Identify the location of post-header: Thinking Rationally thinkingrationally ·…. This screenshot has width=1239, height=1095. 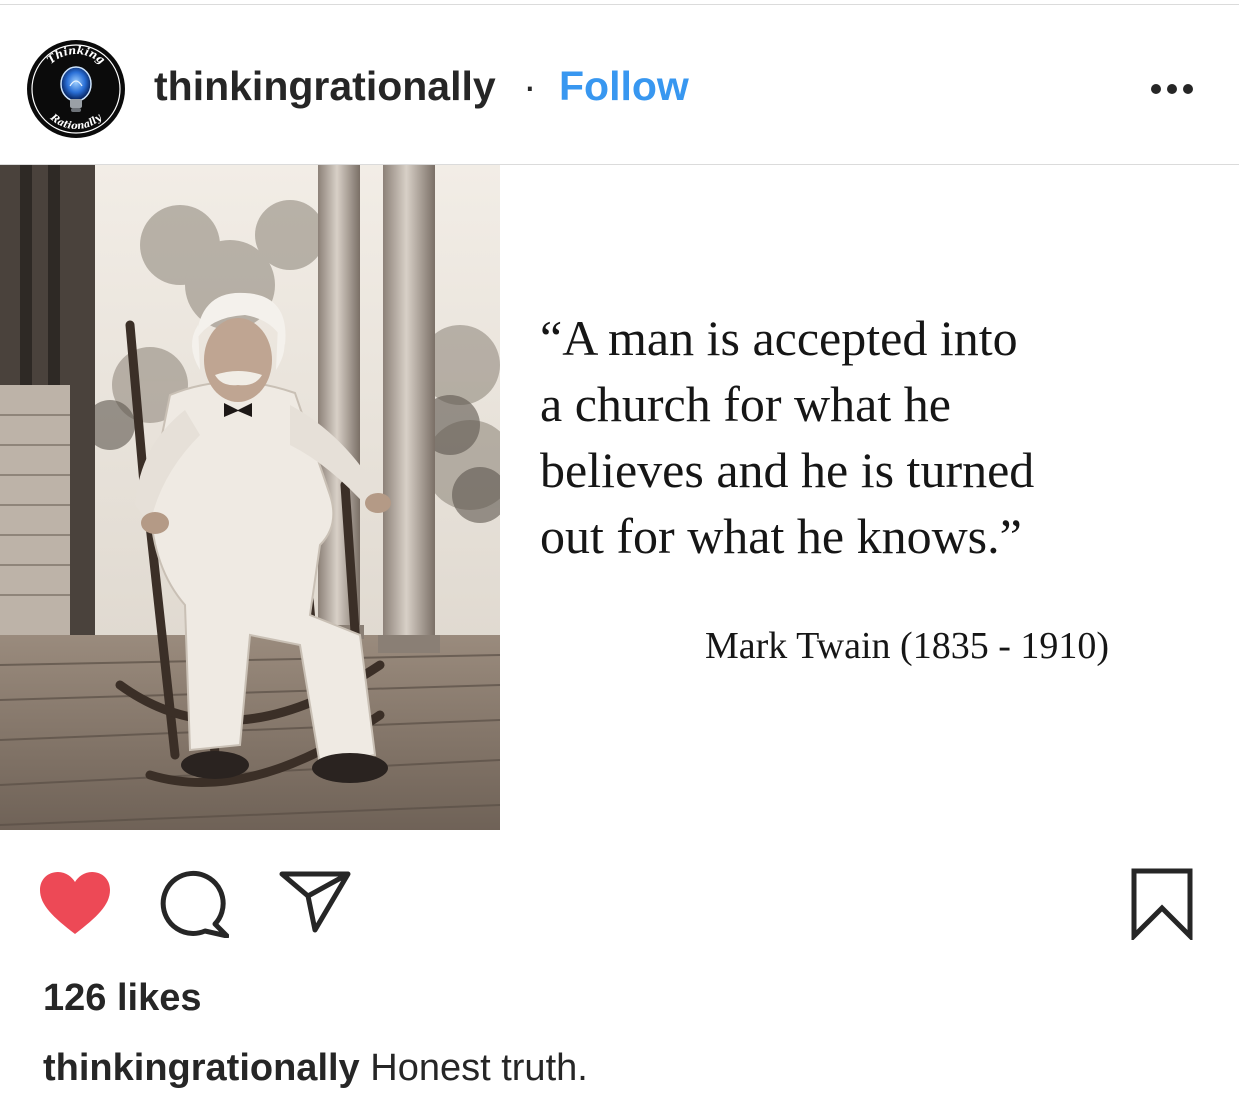
(619, 85).